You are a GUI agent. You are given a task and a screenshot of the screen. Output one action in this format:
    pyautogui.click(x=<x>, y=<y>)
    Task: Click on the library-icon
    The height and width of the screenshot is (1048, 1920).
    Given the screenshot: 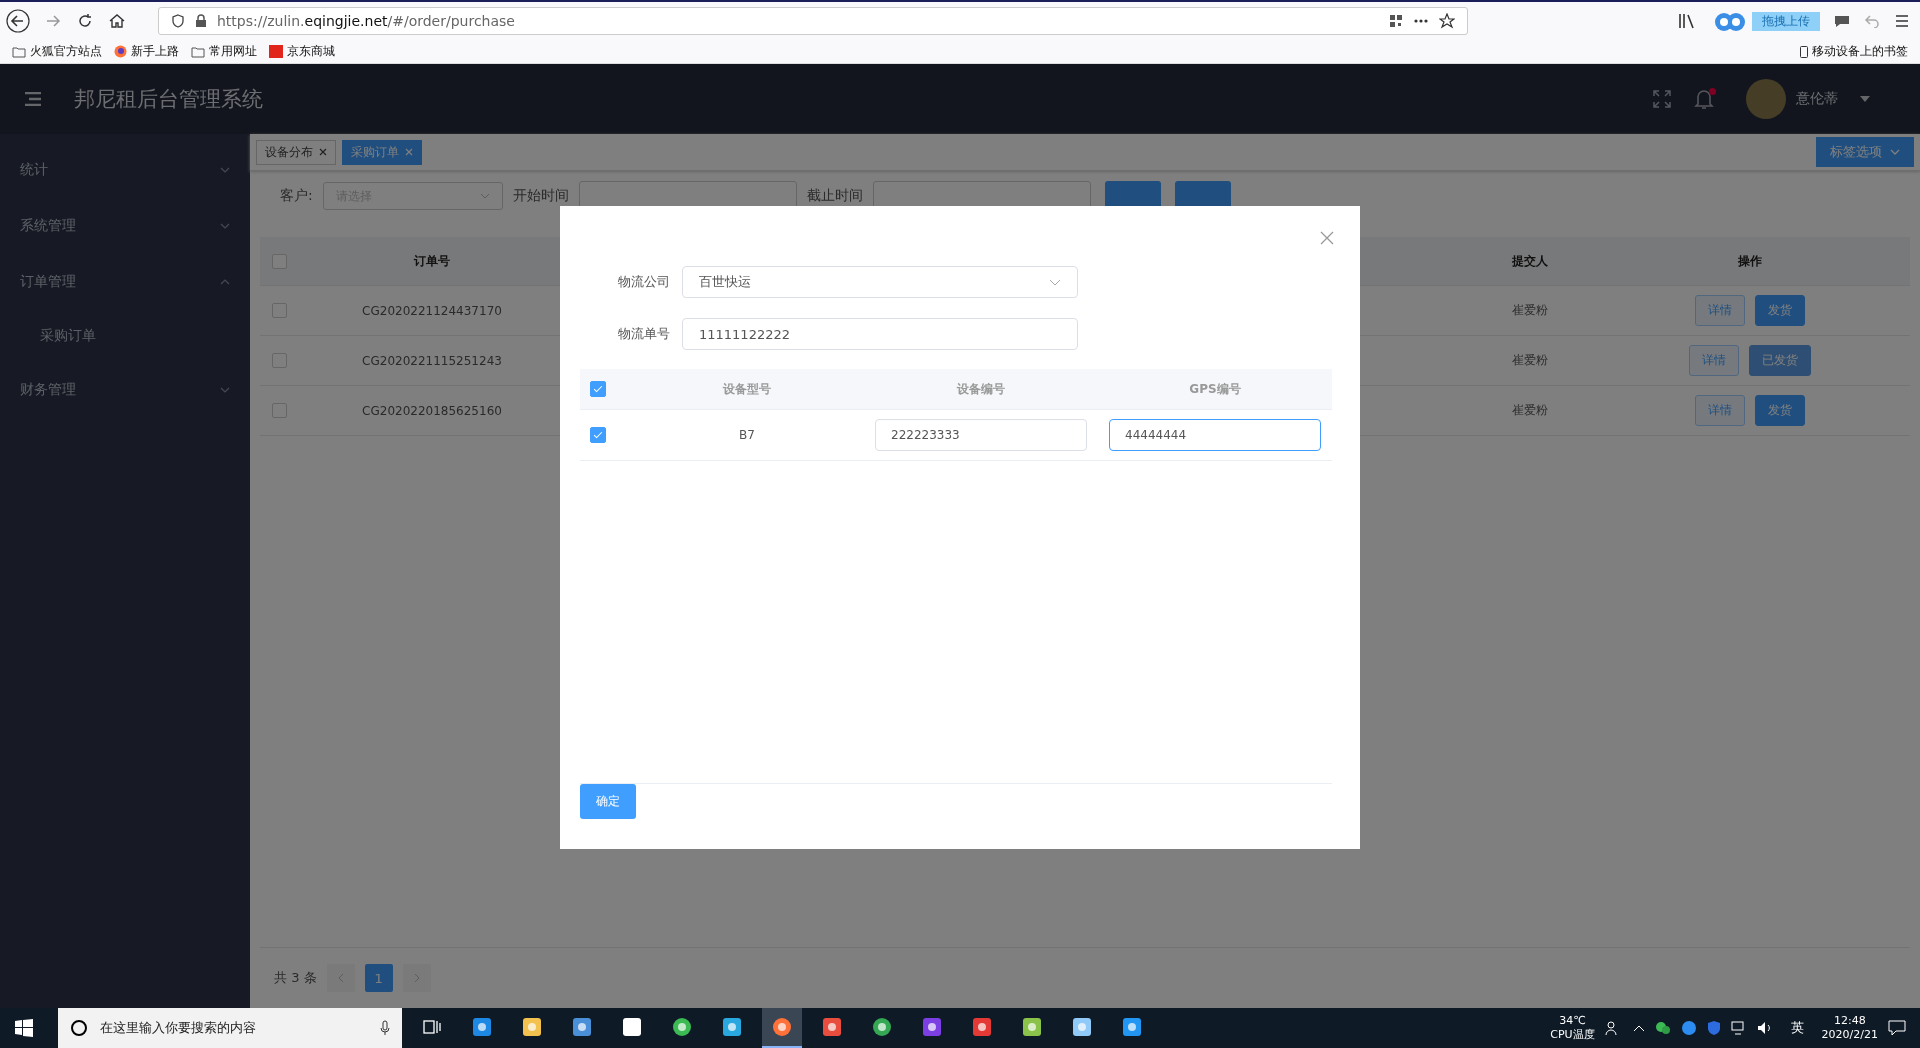 What is the action you would take?
    pyautogui.click(x=1687, y=21)
    